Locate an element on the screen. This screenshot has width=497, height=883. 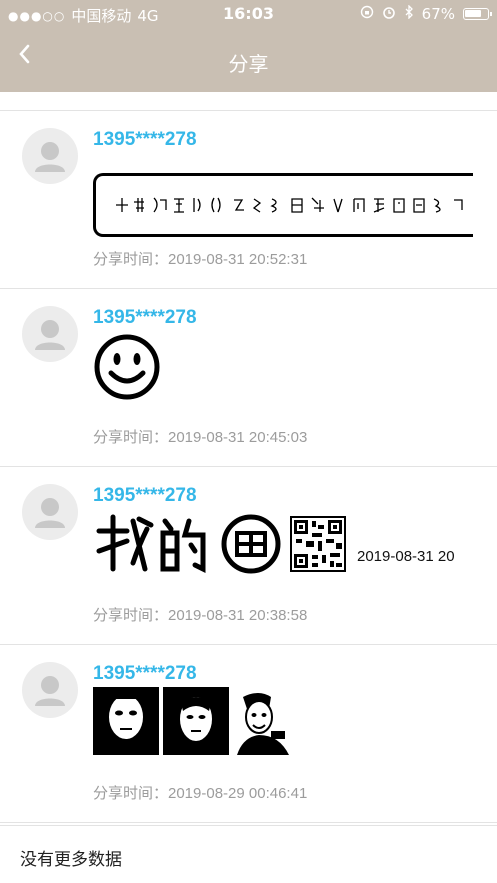
list-top-spacer is located at coordinates (248, 101).